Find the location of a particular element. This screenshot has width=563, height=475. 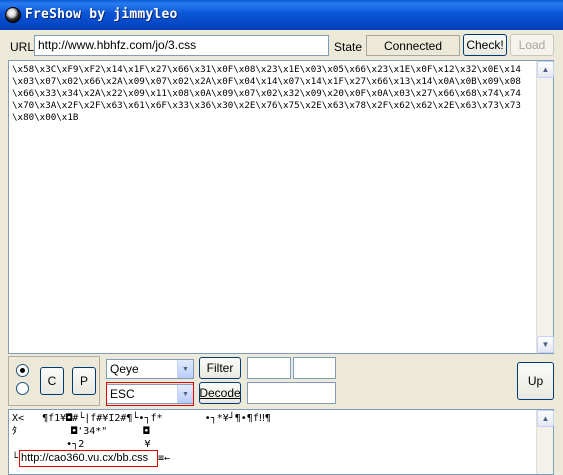

output-line-1: X< ¶f1¥◘#└|f#¥I2#¶└•┐f* •┐*¥┘¶•¶f‼¶ is located at coordinates (141, 418).